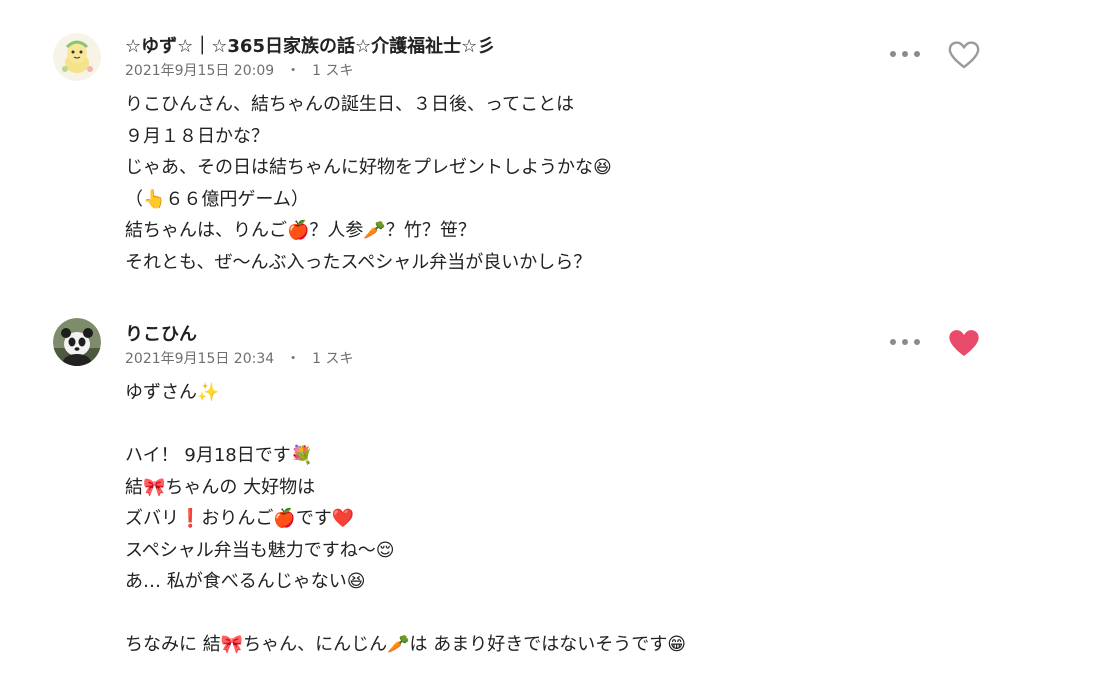 The image size is (1095, 682). I want to click on comment-line: じゃあ、その日は結ちゃんに好物をプレゼントしようかな😆, so click(368, 167).